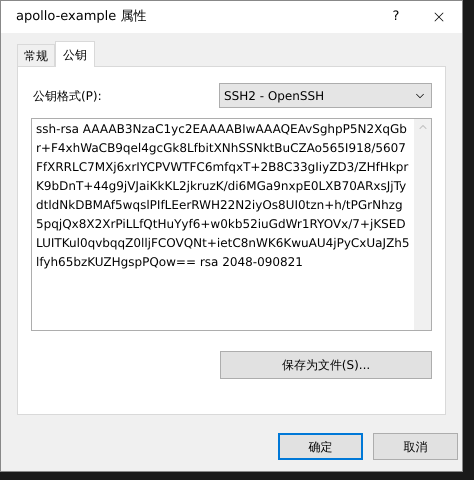 The height and width of the screenshot is (480, 474). I want to click on help-button: ?, so click(396, 17).